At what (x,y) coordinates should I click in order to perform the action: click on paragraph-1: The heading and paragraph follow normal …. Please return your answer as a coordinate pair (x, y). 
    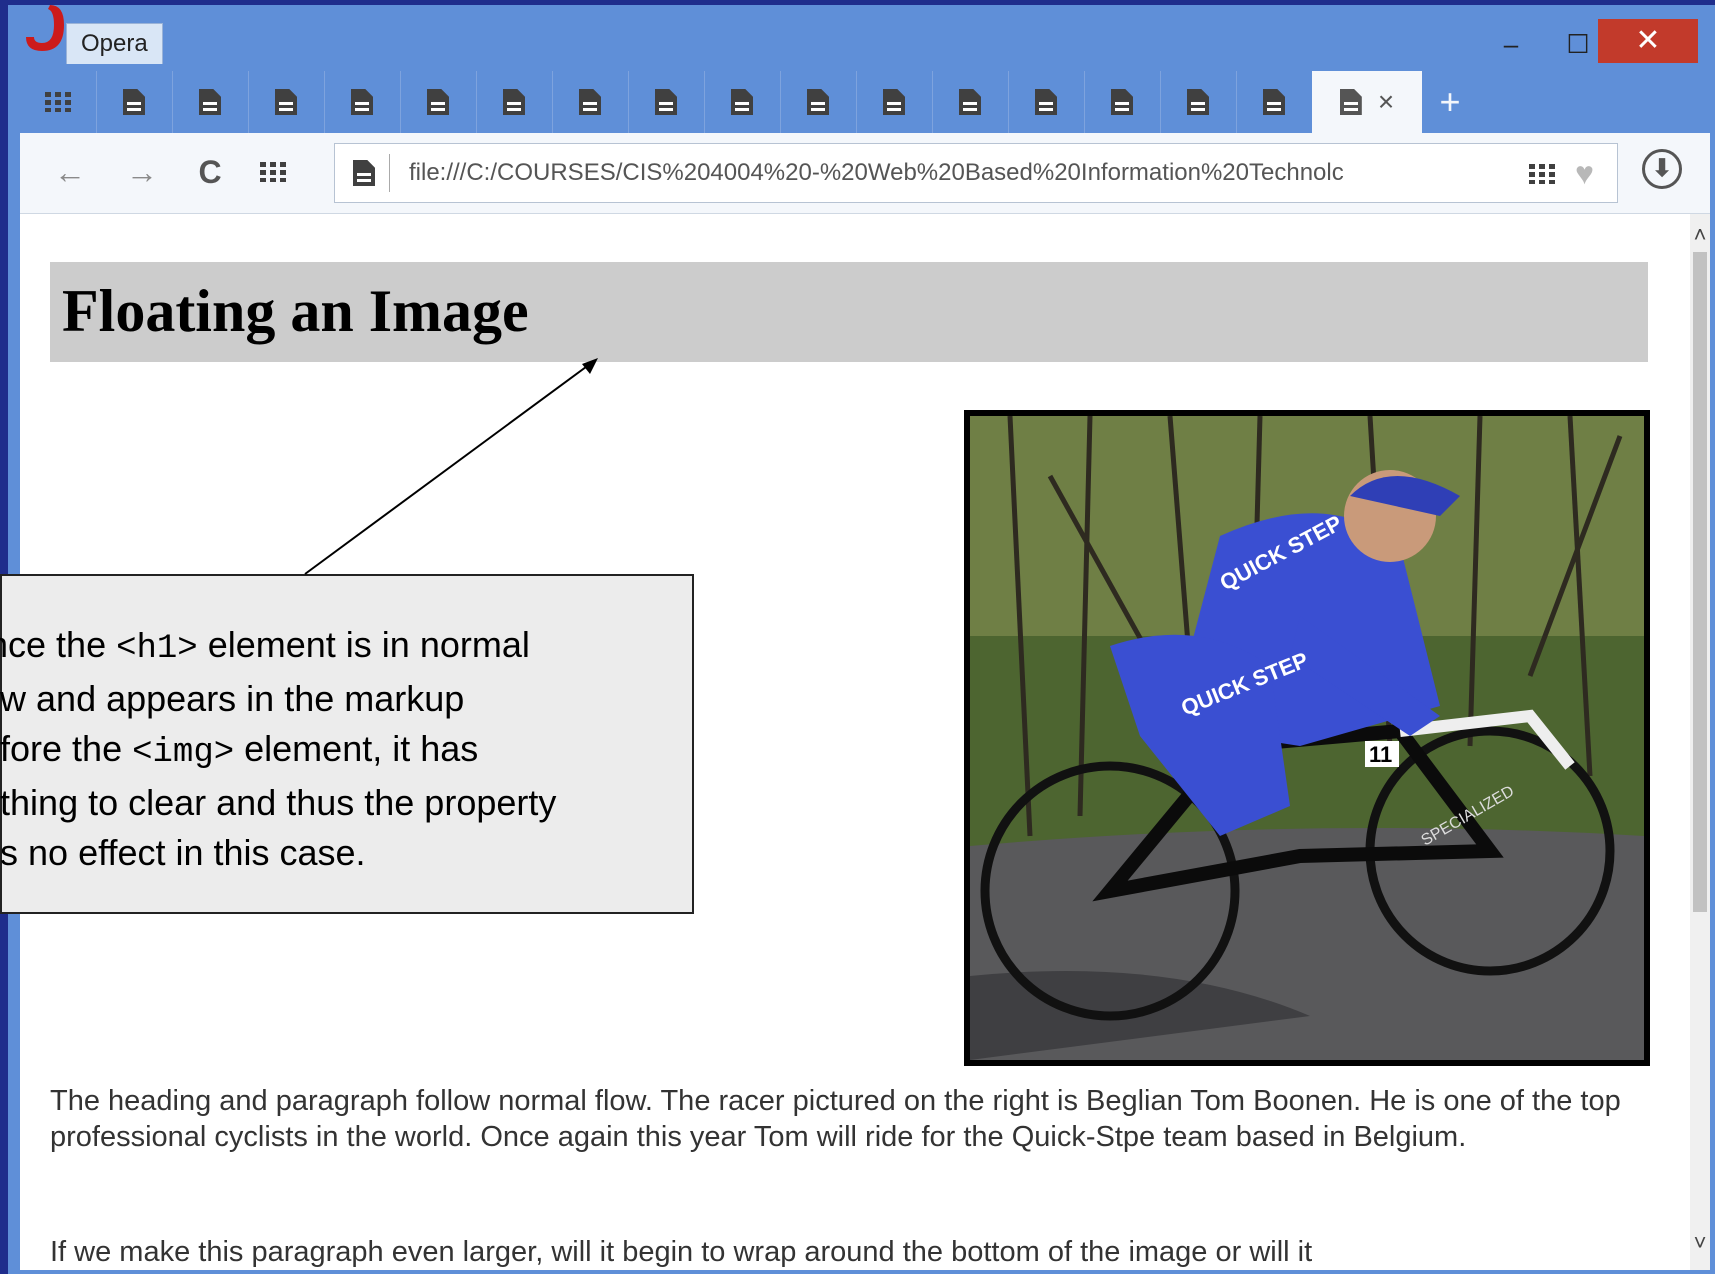
    Looking at the image, I should click on (835, 1119).